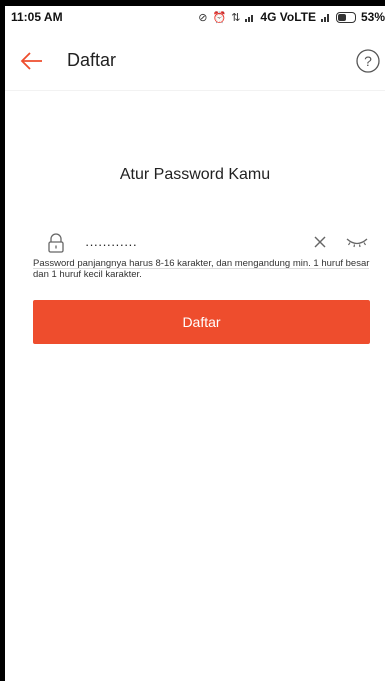 Image resolution: width=385 pixels, height=681 pixels. I want to click on mute-icon: ⊘, so click(203, 17).